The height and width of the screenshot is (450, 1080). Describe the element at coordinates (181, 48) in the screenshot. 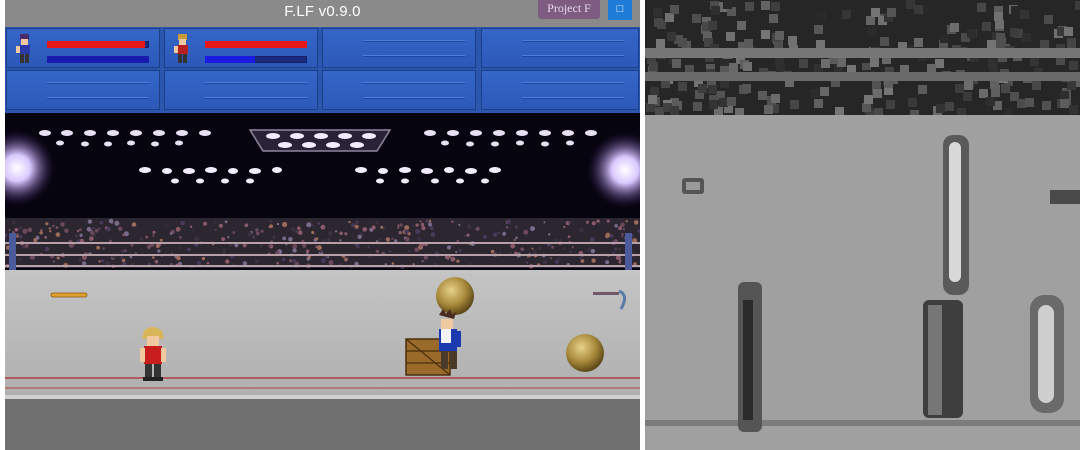

I see `red-hero-avatar-icon` at that location.